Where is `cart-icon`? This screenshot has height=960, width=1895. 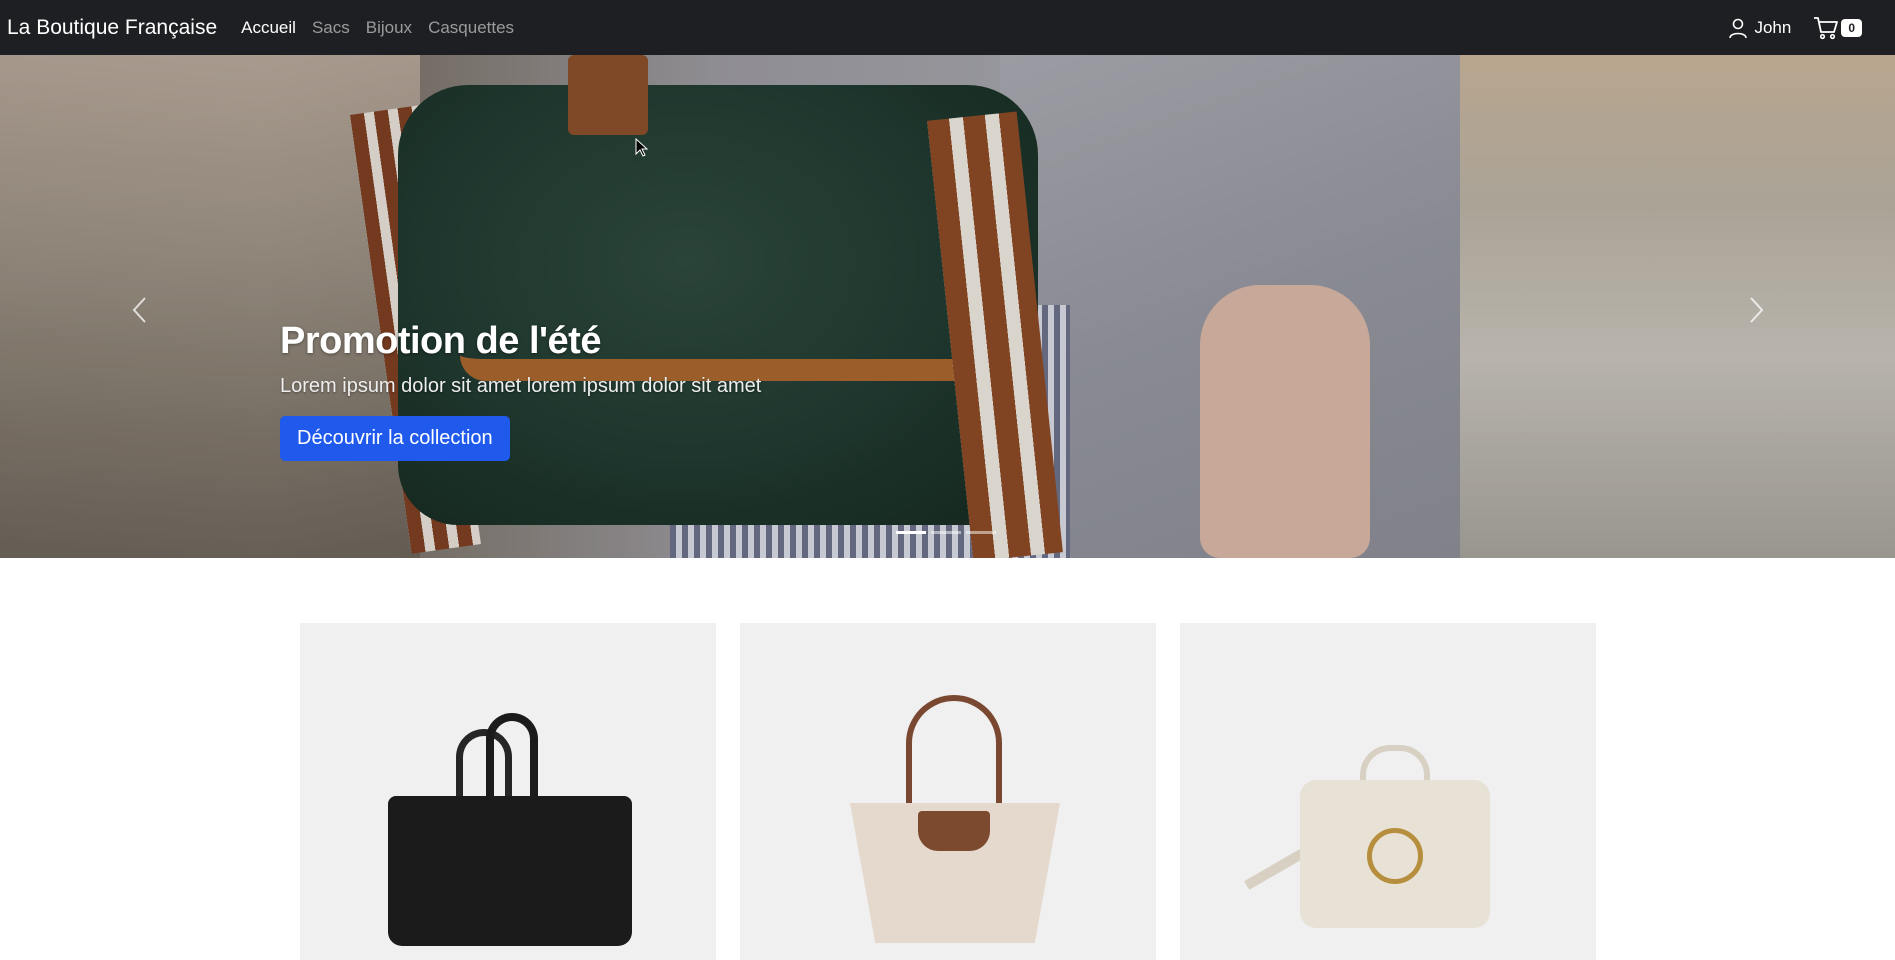 cart-icon is located at coordinates (1826, 27).